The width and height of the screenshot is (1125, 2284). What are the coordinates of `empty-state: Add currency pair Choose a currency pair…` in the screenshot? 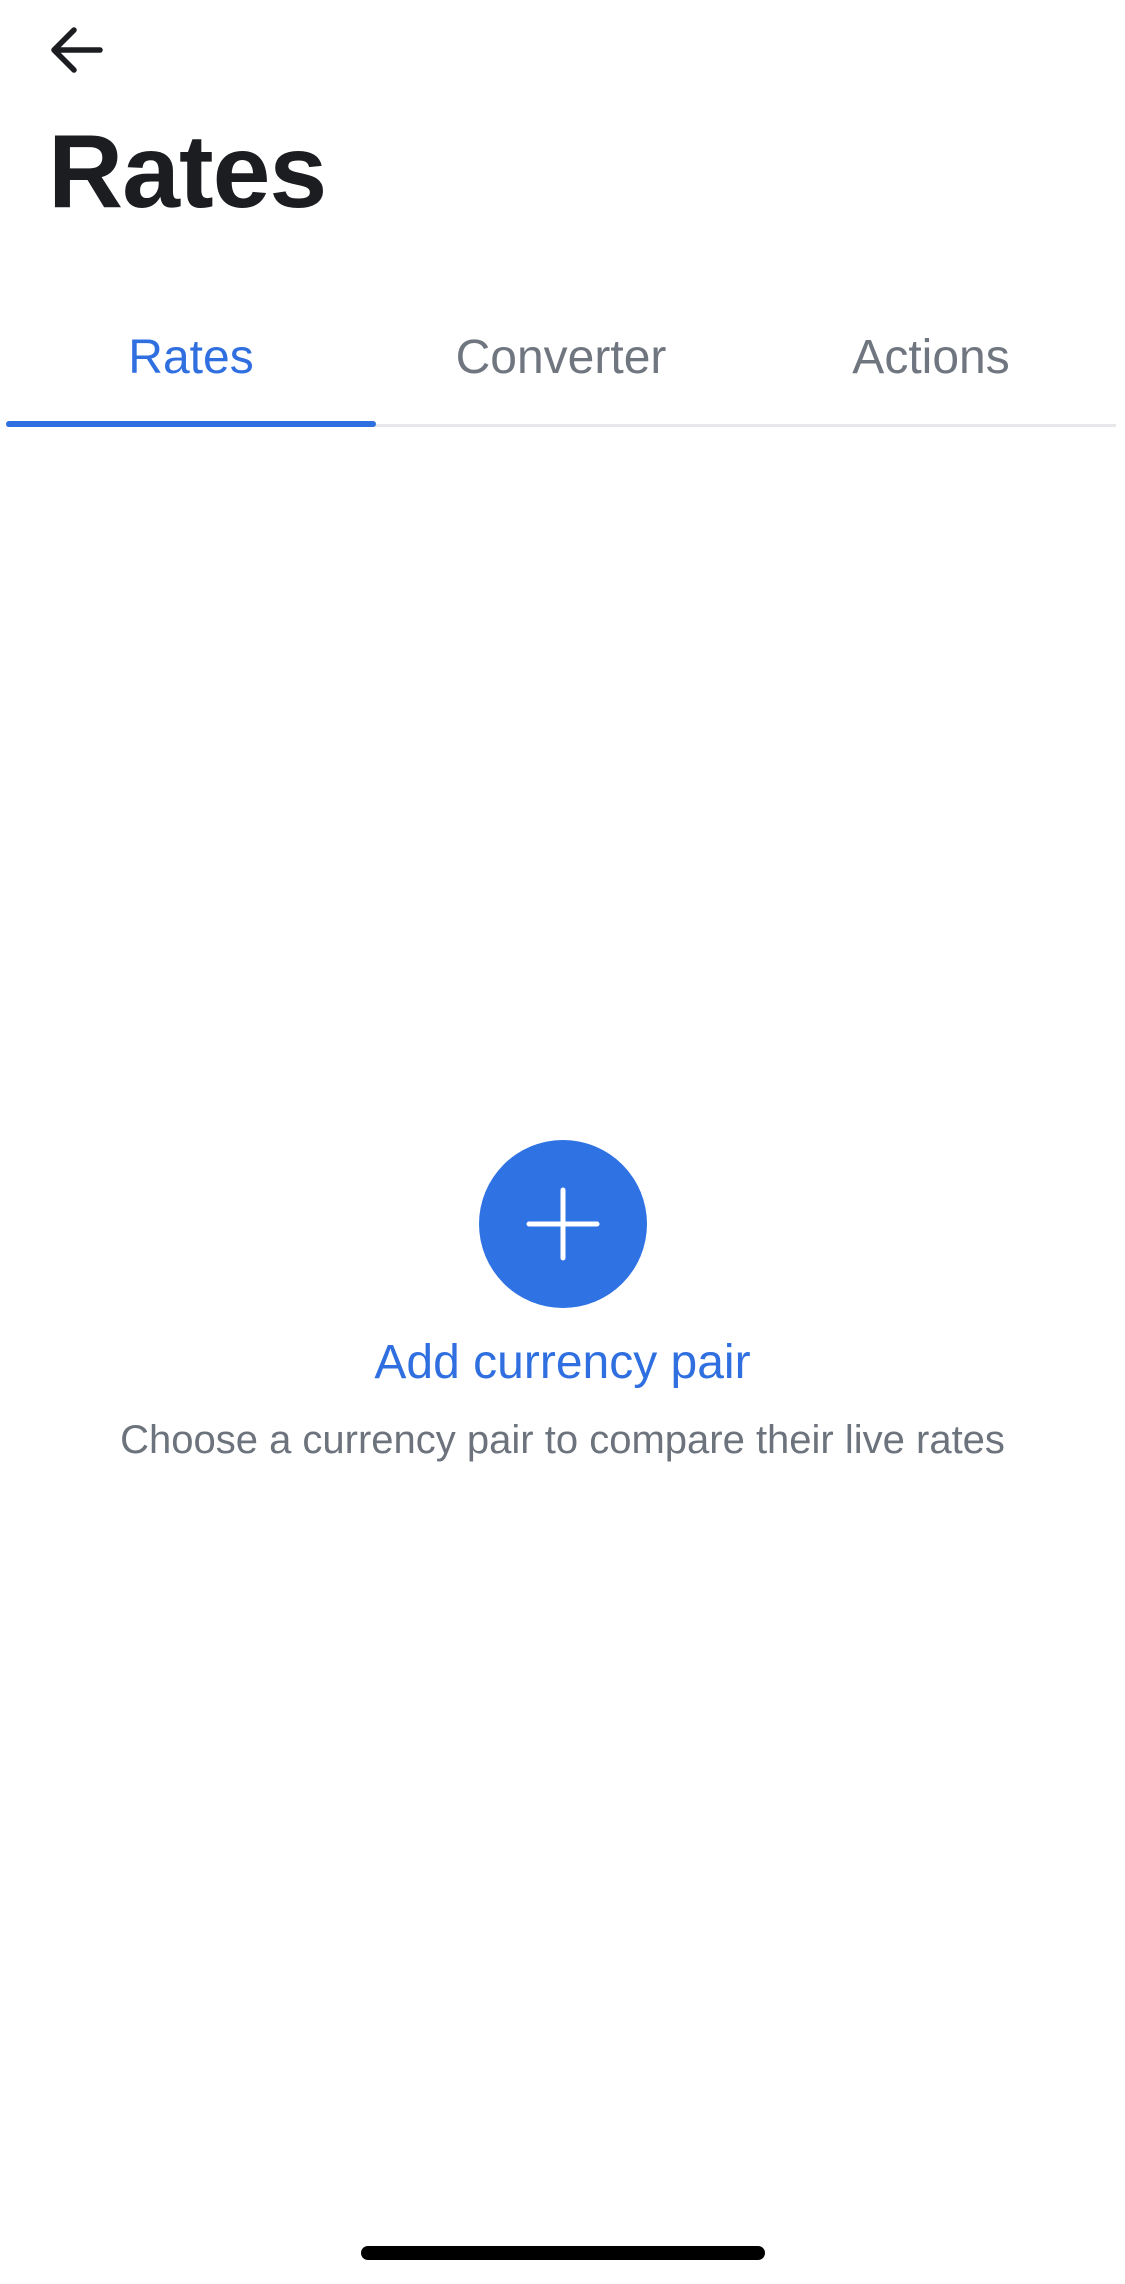 It's located at (562, 1302).